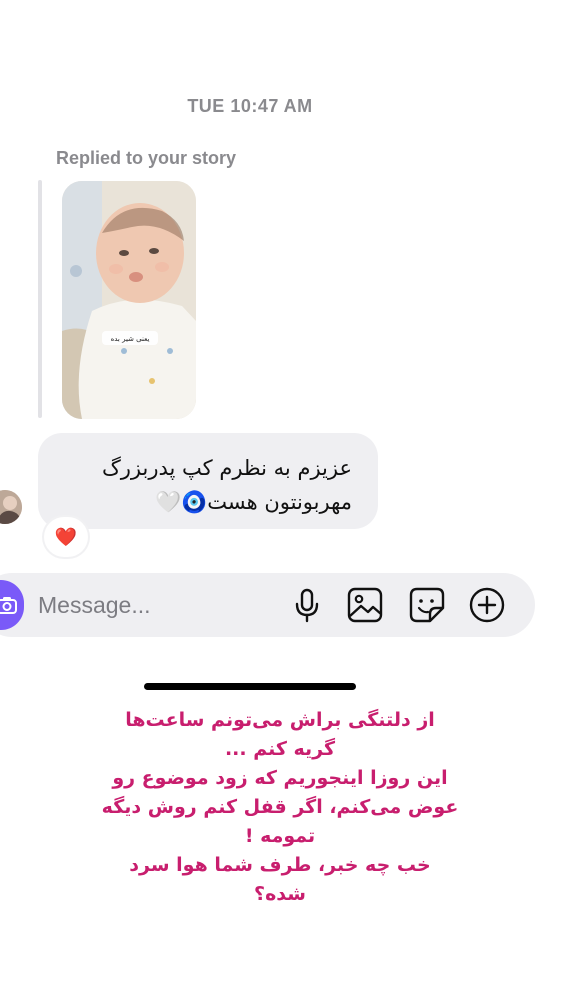 This screenshot has width=563, height=1000. I want to click on message-timestamp: TUE 10:47 AM, so click(250, 106).